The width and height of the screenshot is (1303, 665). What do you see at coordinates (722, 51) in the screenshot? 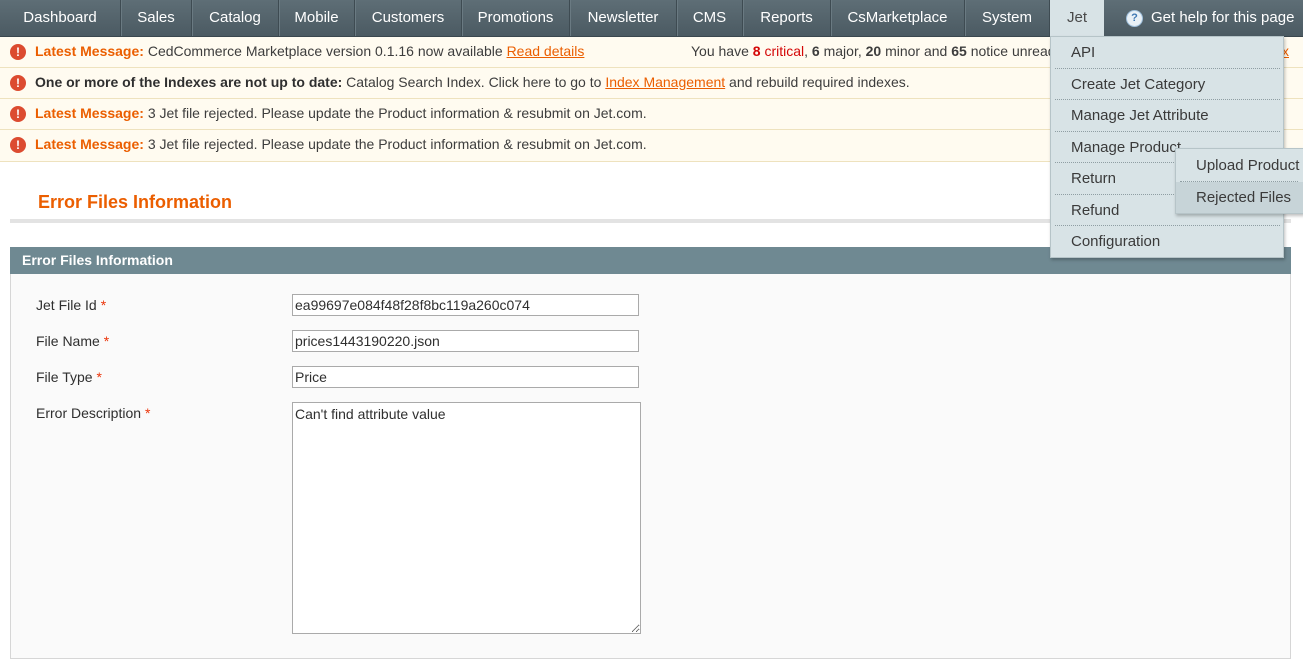
I see `summary-pre: You have` at bounding box center [722, 51].